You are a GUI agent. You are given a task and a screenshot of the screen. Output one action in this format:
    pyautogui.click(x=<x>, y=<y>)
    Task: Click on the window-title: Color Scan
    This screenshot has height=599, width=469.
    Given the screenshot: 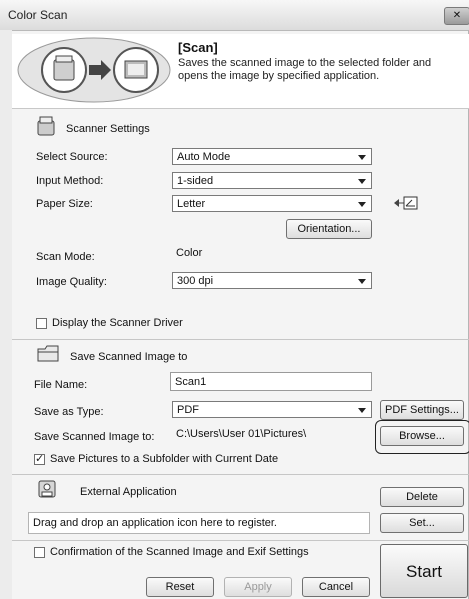 What is the action you would take?
    pyautogui.click(x=38, y=15)
    